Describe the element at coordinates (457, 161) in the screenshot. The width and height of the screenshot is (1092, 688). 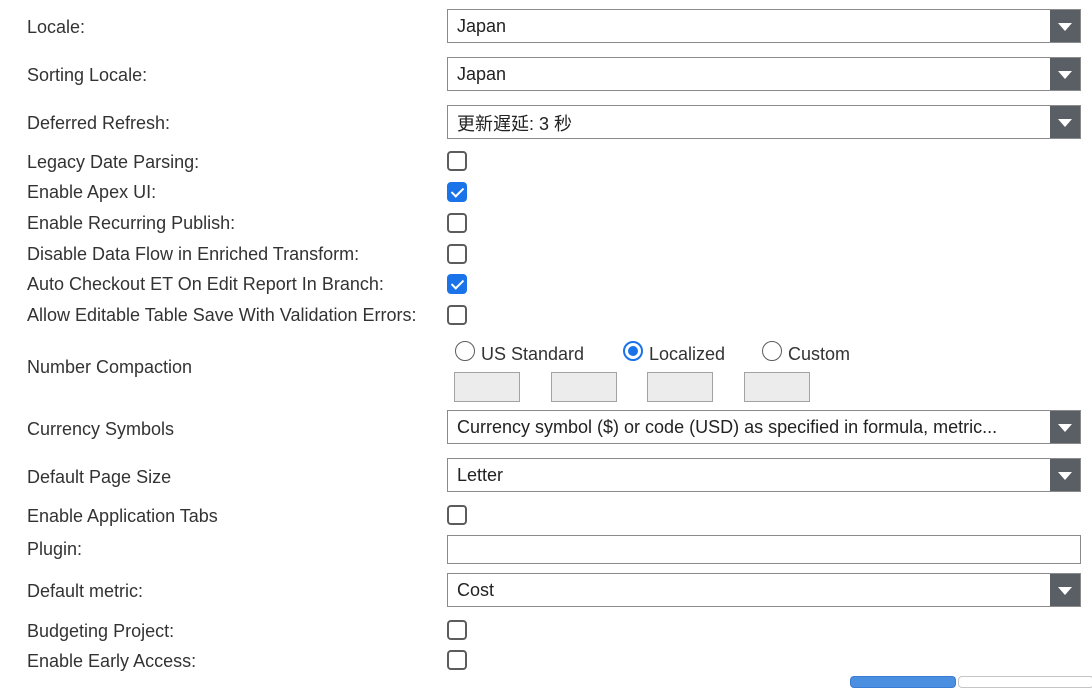
I see `legacy-date-parsing-checkbox` at that location.